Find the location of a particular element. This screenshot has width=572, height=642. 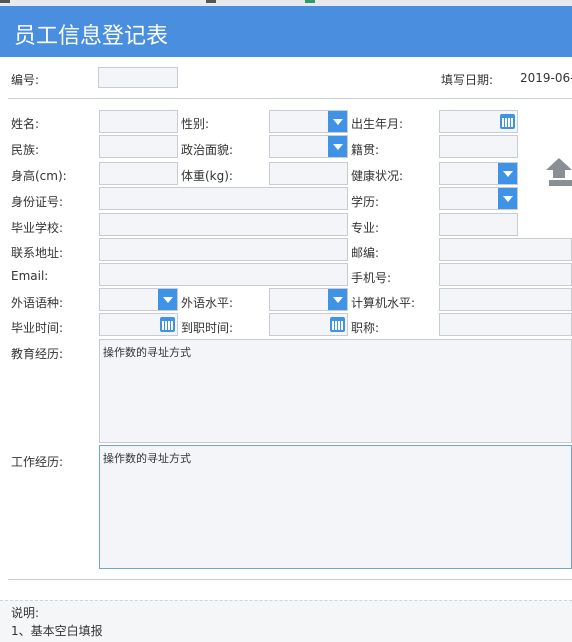

language-level-select is located at coordinates (308, 299).